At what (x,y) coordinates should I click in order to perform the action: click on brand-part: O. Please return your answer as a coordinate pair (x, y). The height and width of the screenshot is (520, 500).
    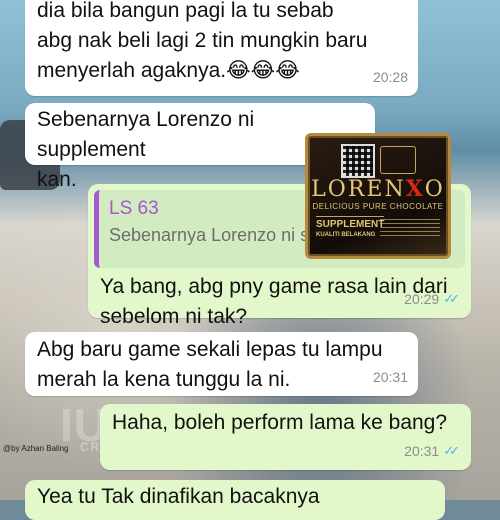
    Looking at the image, I should click on (434, 189).